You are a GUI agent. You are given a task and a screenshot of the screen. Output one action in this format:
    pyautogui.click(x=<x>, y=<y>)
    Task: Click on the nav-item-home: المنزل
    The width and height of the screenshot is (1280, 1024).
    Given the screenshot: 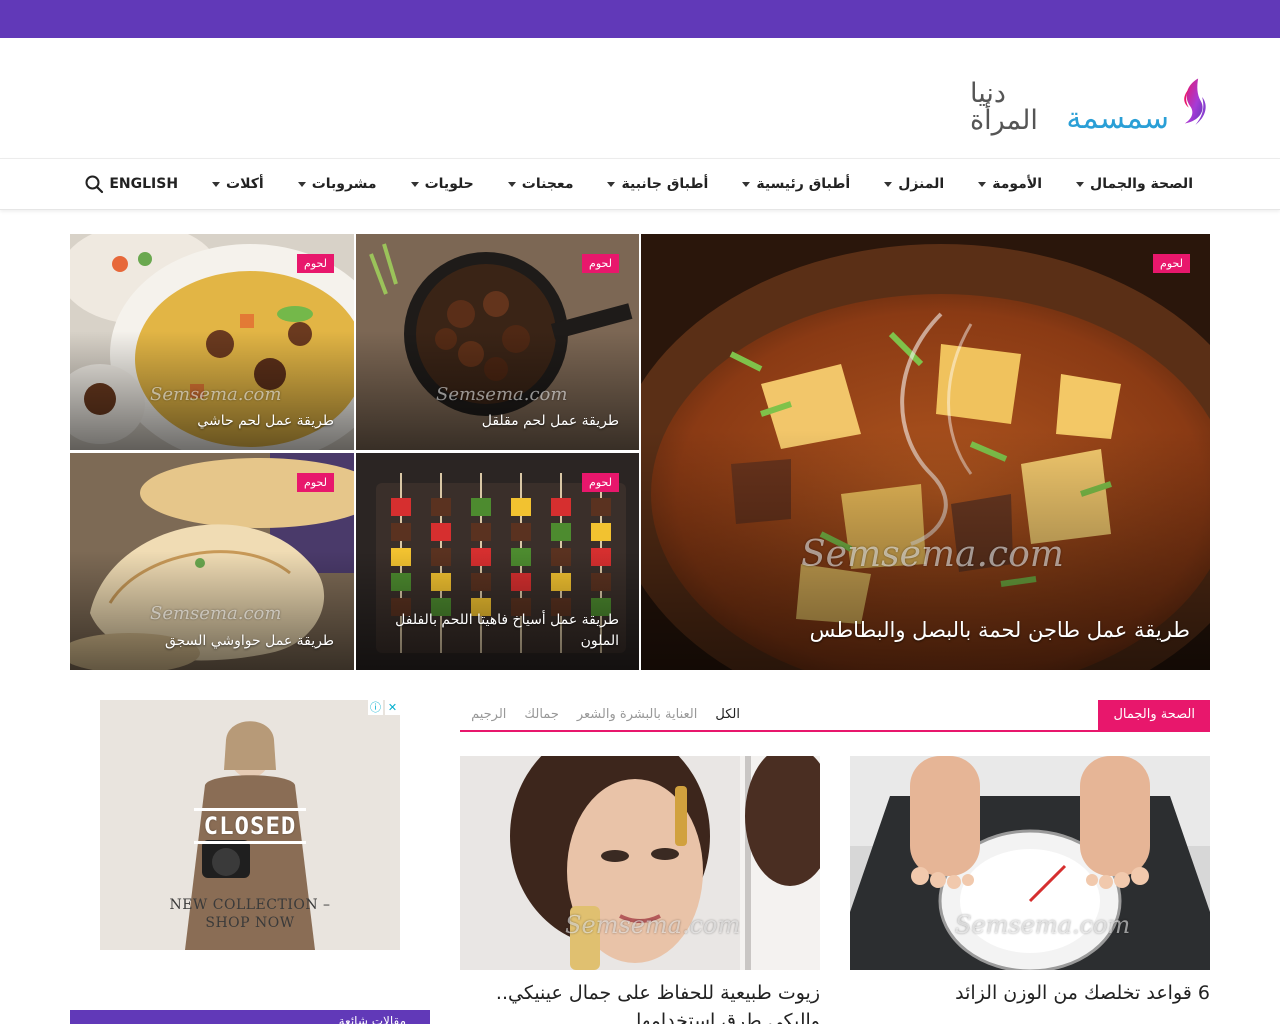 What is the action you would take?
    pyautogui.click(x=914, y=184)
    